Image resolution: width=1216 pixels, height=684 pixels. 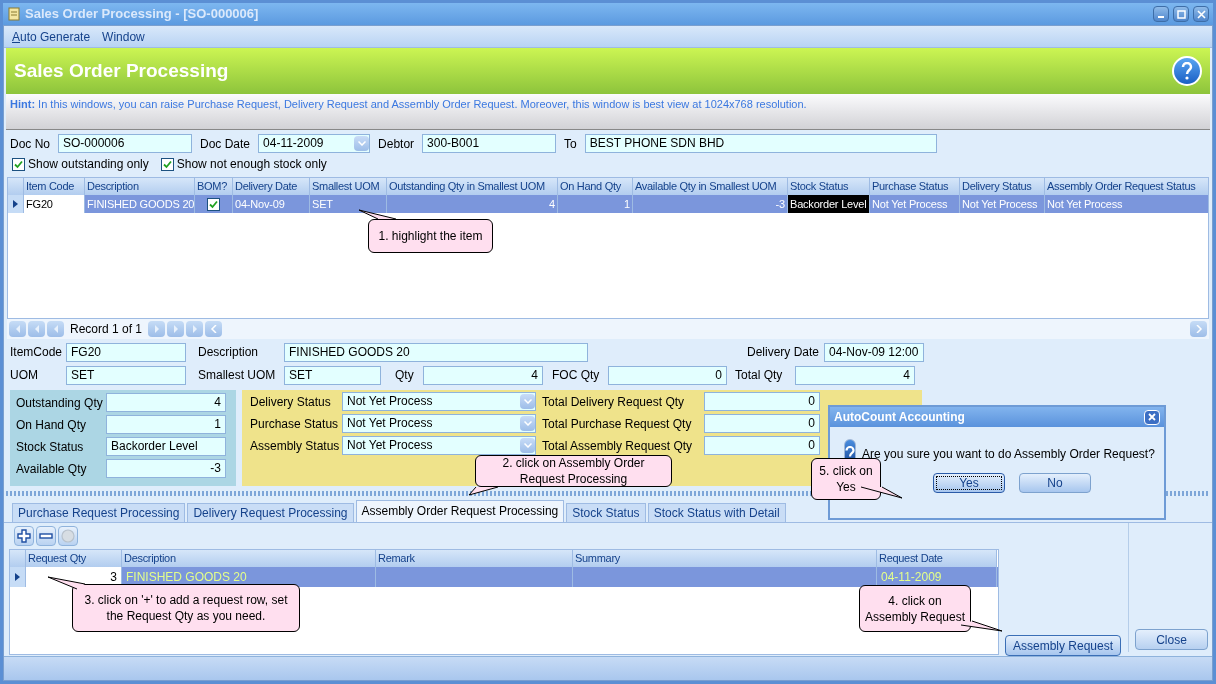 I want to click on field-label: Total Assembly Request Qty, so click(x=618, y=446).